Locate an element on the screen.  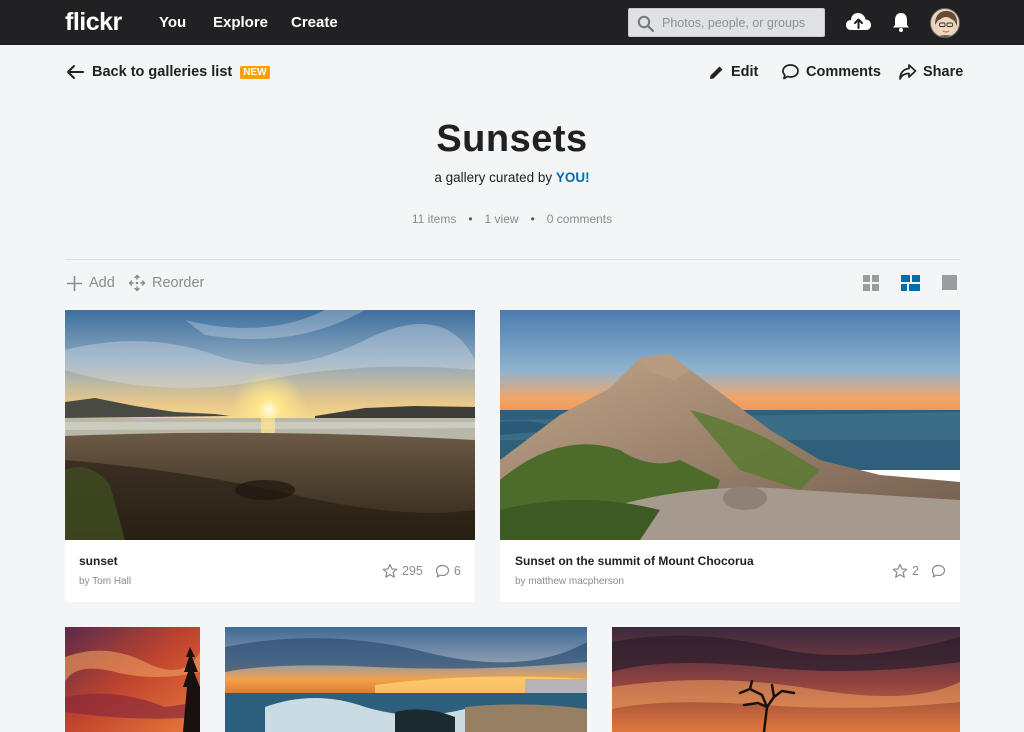
pencil-icon is located at coordinates (716, 72).